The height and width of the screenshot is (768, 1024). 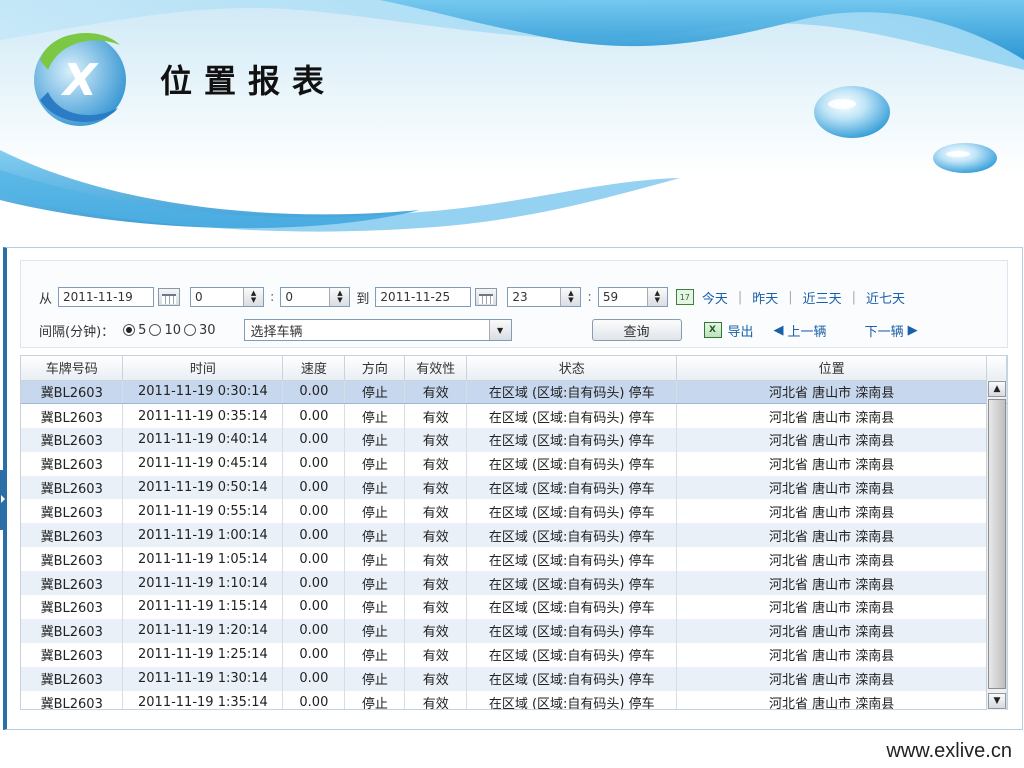 I want to click on query-button: 查询, so click(x=636, y=330).